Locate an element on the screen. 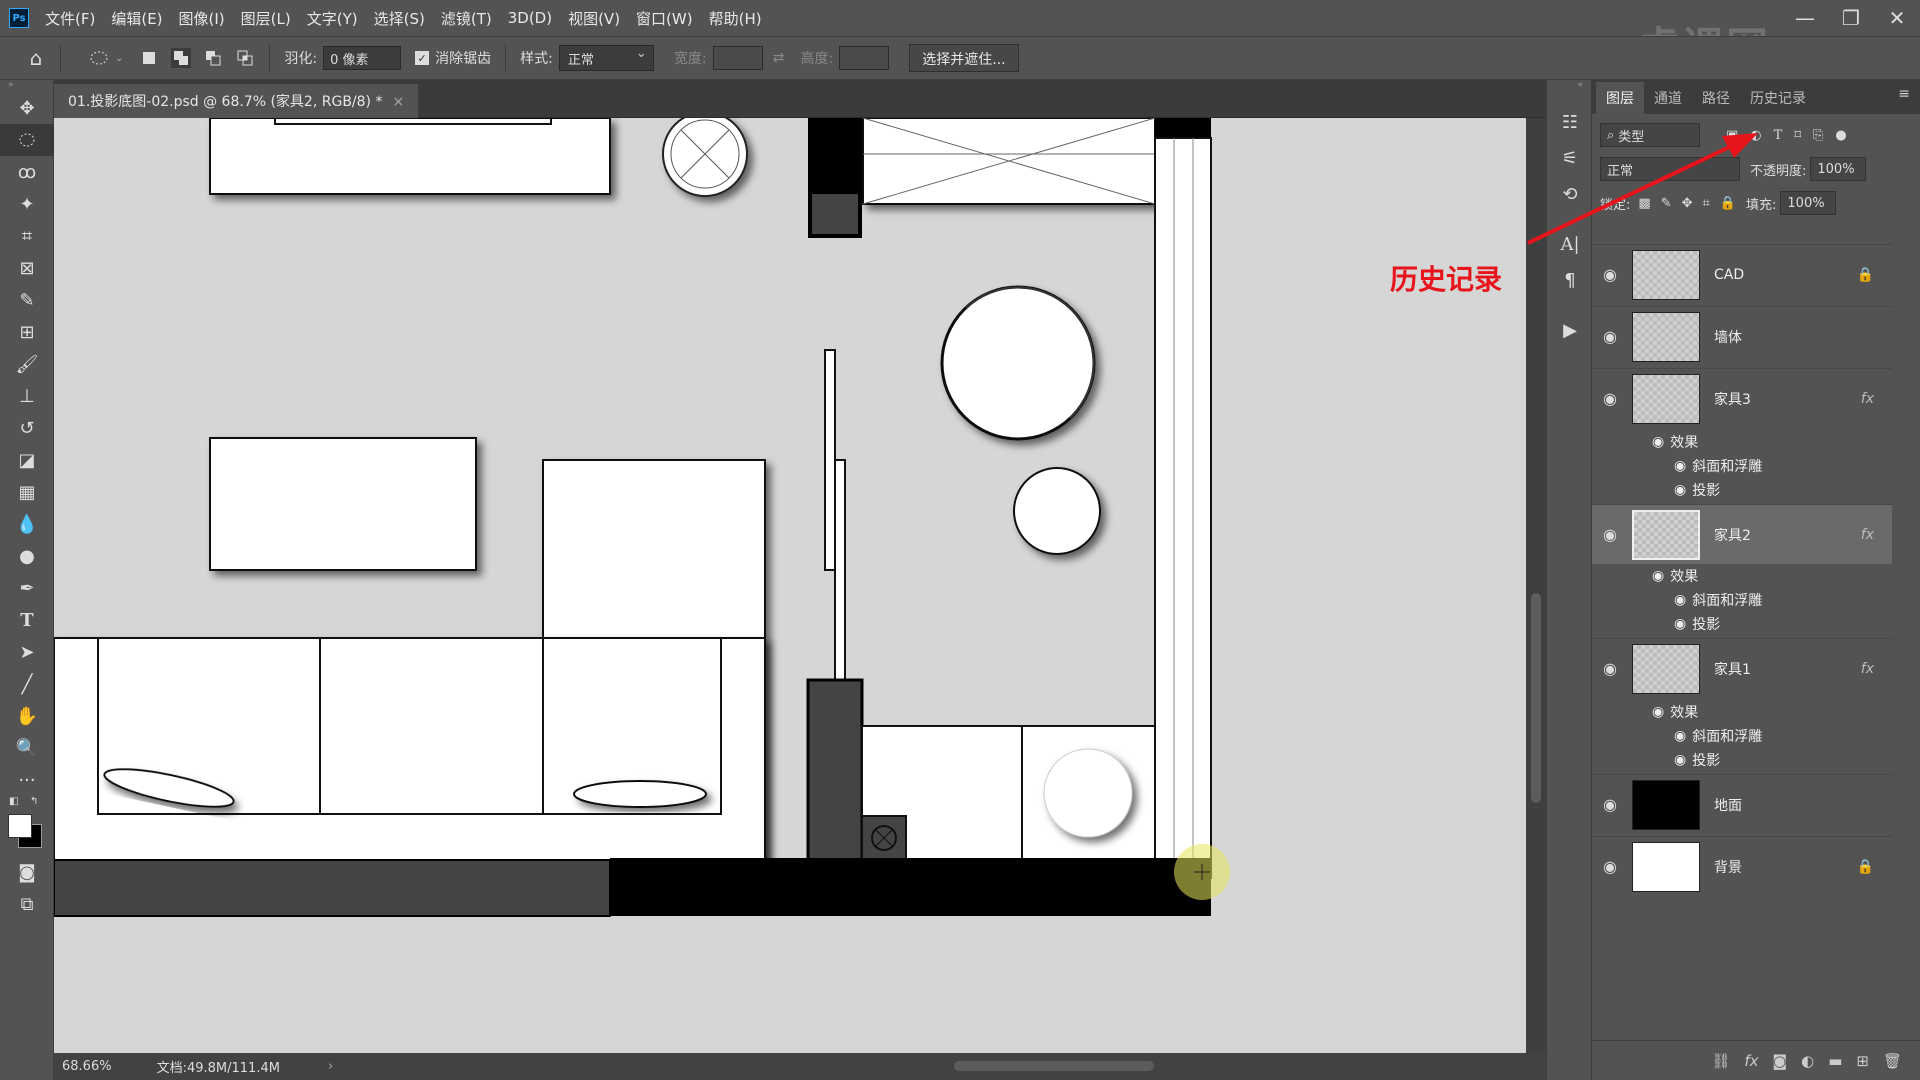 The height and width of the screenshot is (1080, 1920). annotation-arrow is located at coordinates (1642, 189).